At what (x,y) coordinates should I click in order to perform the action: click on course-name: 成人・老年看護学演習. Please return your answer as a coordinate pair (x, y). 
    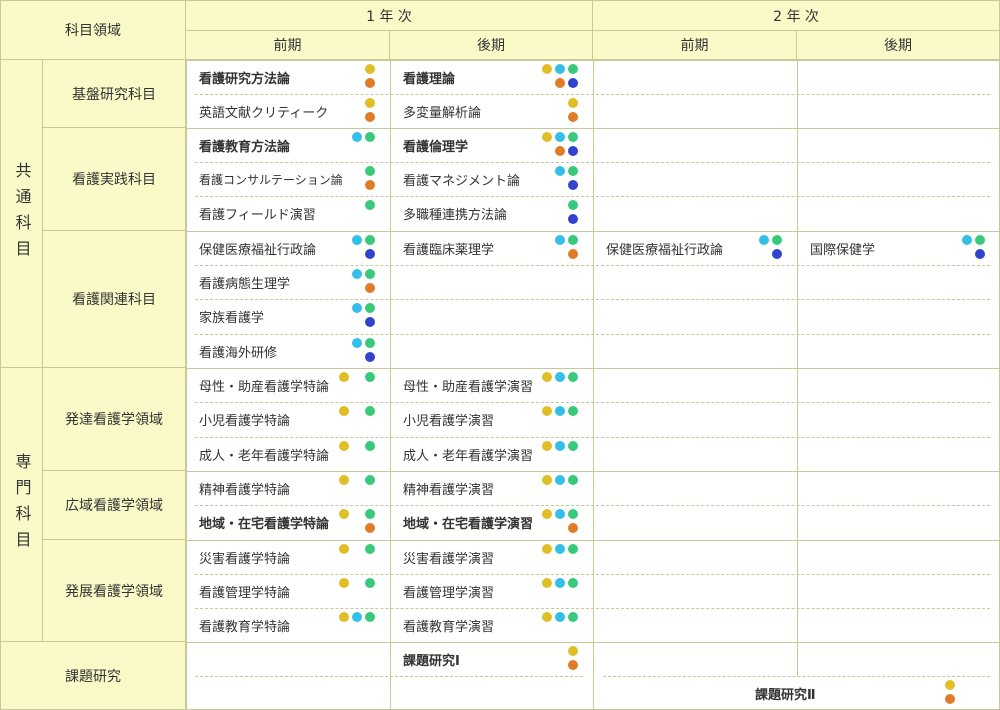
    Looking at the image, I should click on (468, 456).